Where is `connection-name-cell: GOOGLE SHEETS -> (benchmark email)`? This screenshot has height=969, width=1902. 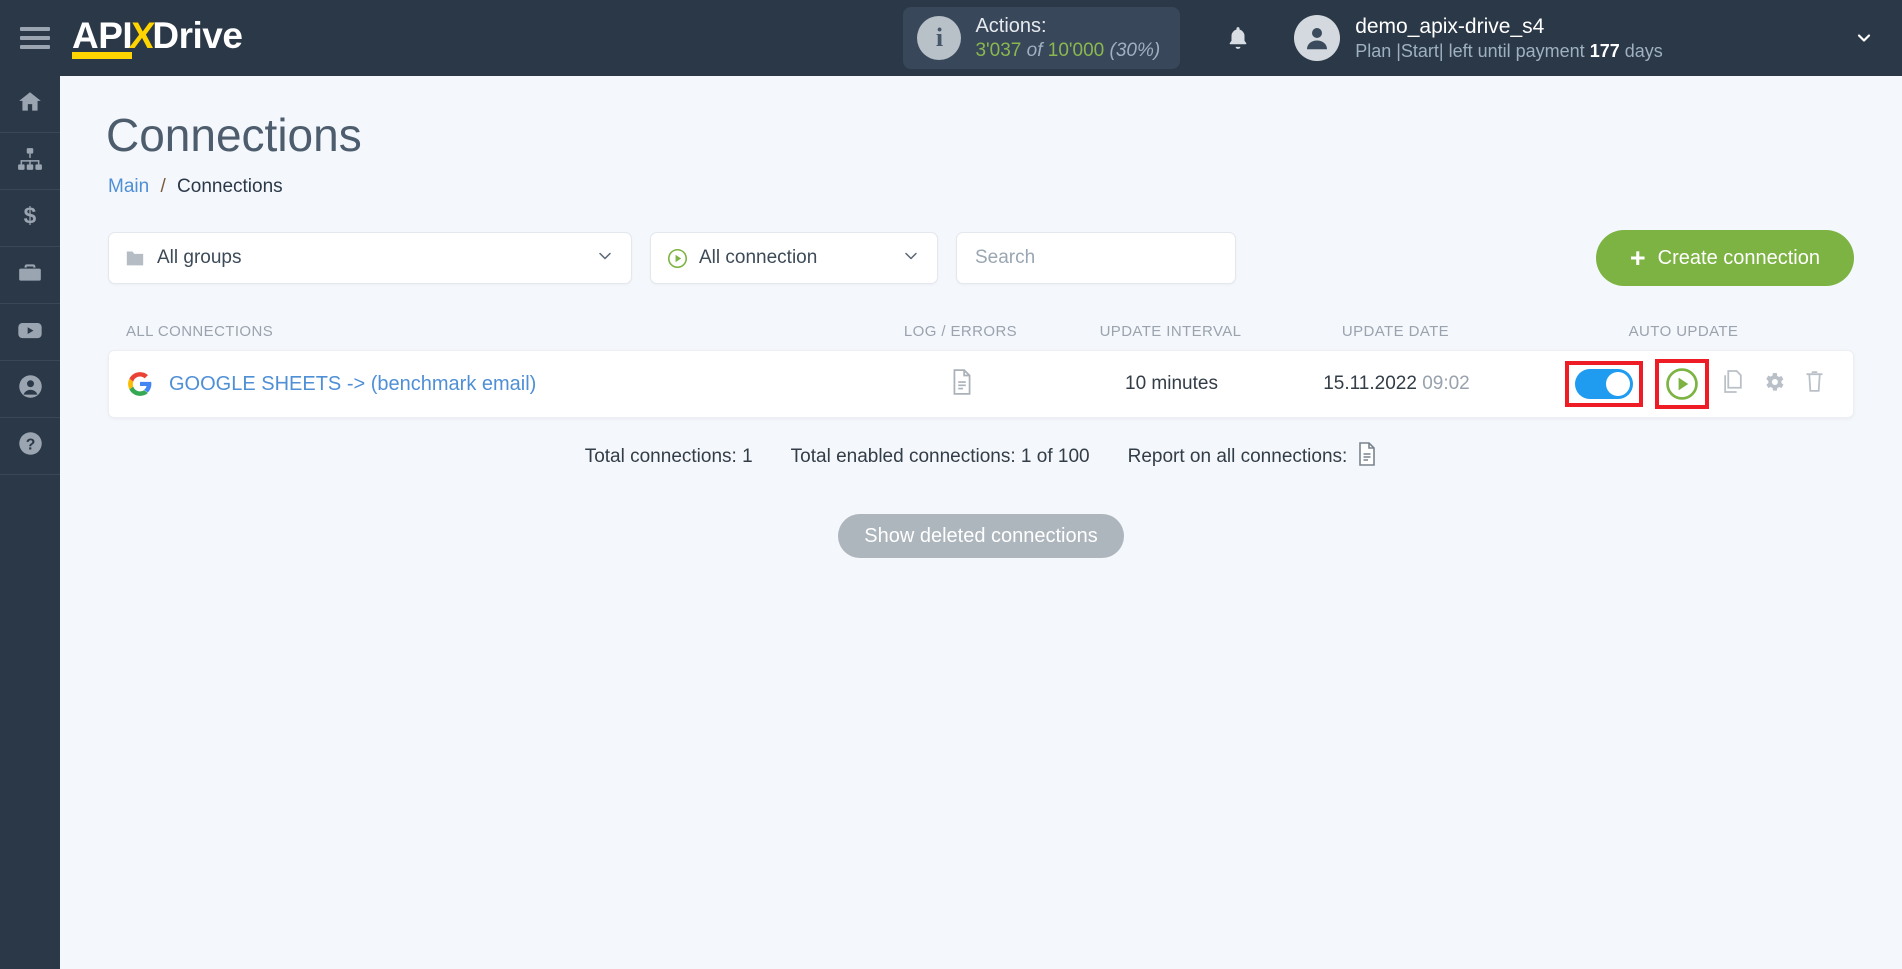 connection-name-cell: GOOGLE SHEETS -> (benchmark email) is located at coordinates (484, 384).